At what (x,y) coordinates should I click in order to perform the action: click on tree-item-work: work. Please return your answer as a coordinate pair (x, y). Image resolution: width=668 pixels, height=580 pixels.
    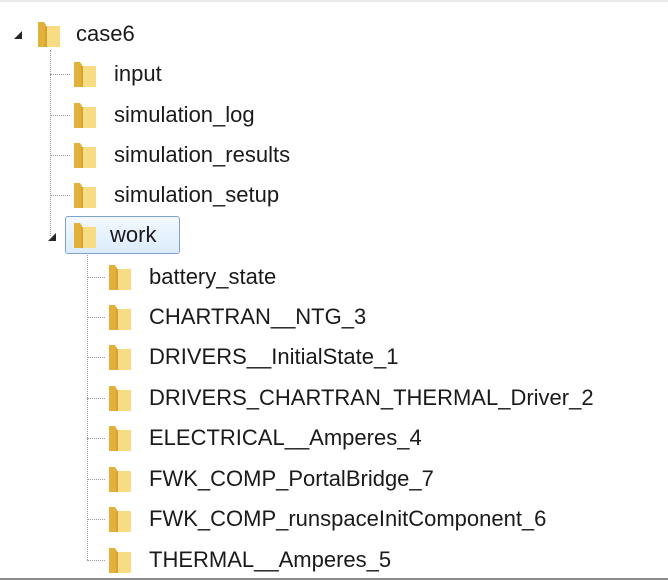
    Looking at the image, I should click on (122, 235).